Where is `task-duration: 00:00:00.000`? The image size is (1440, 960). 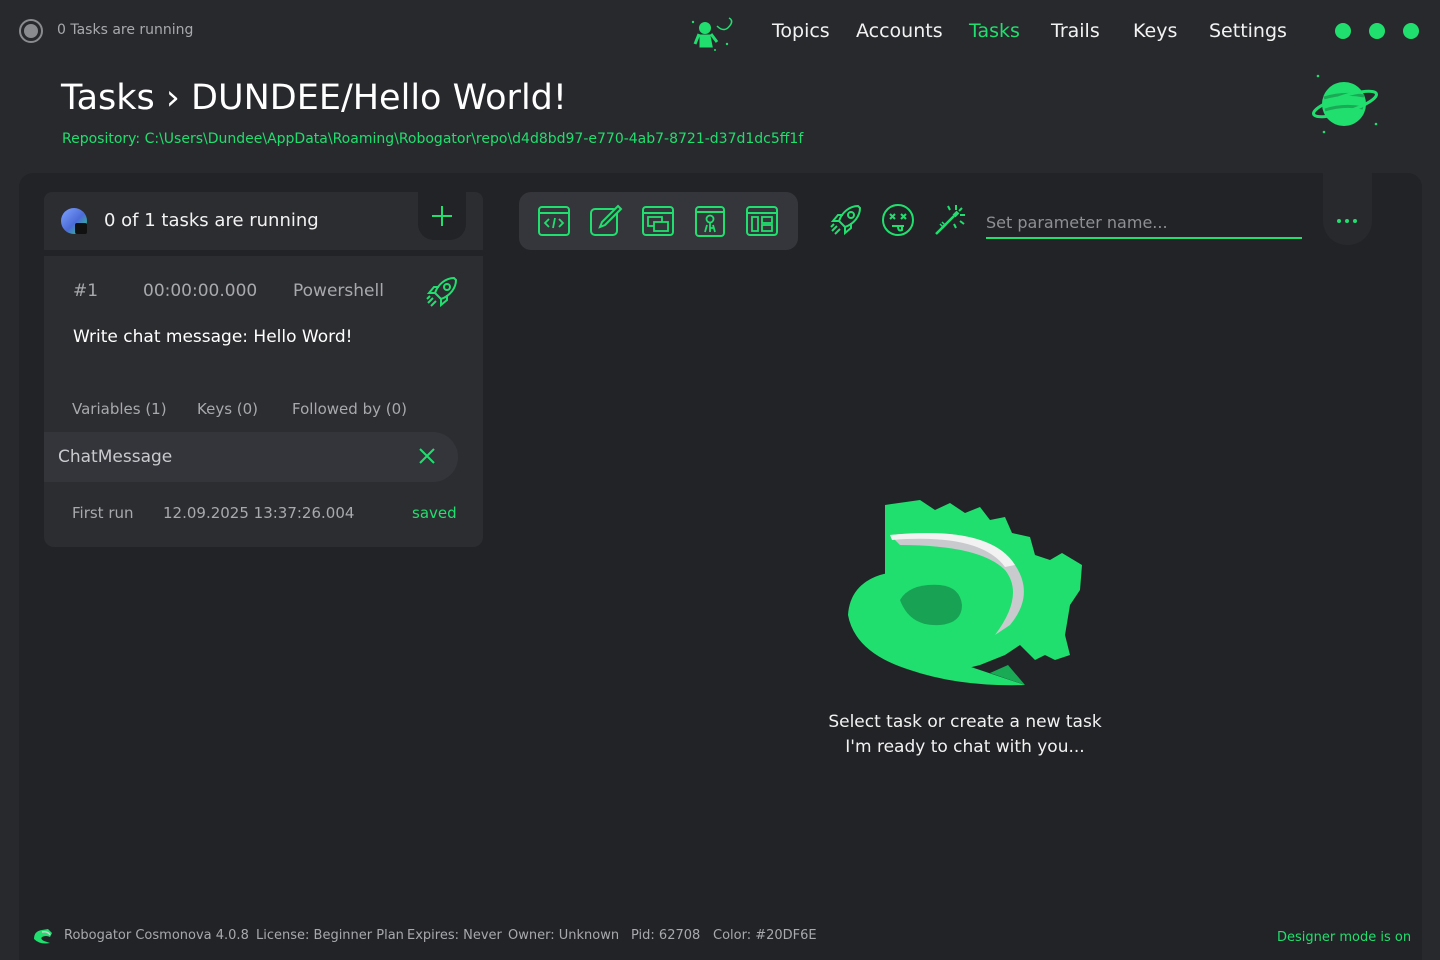
task-duration: 00:00:00.000 is located at coordinates (200, 291).